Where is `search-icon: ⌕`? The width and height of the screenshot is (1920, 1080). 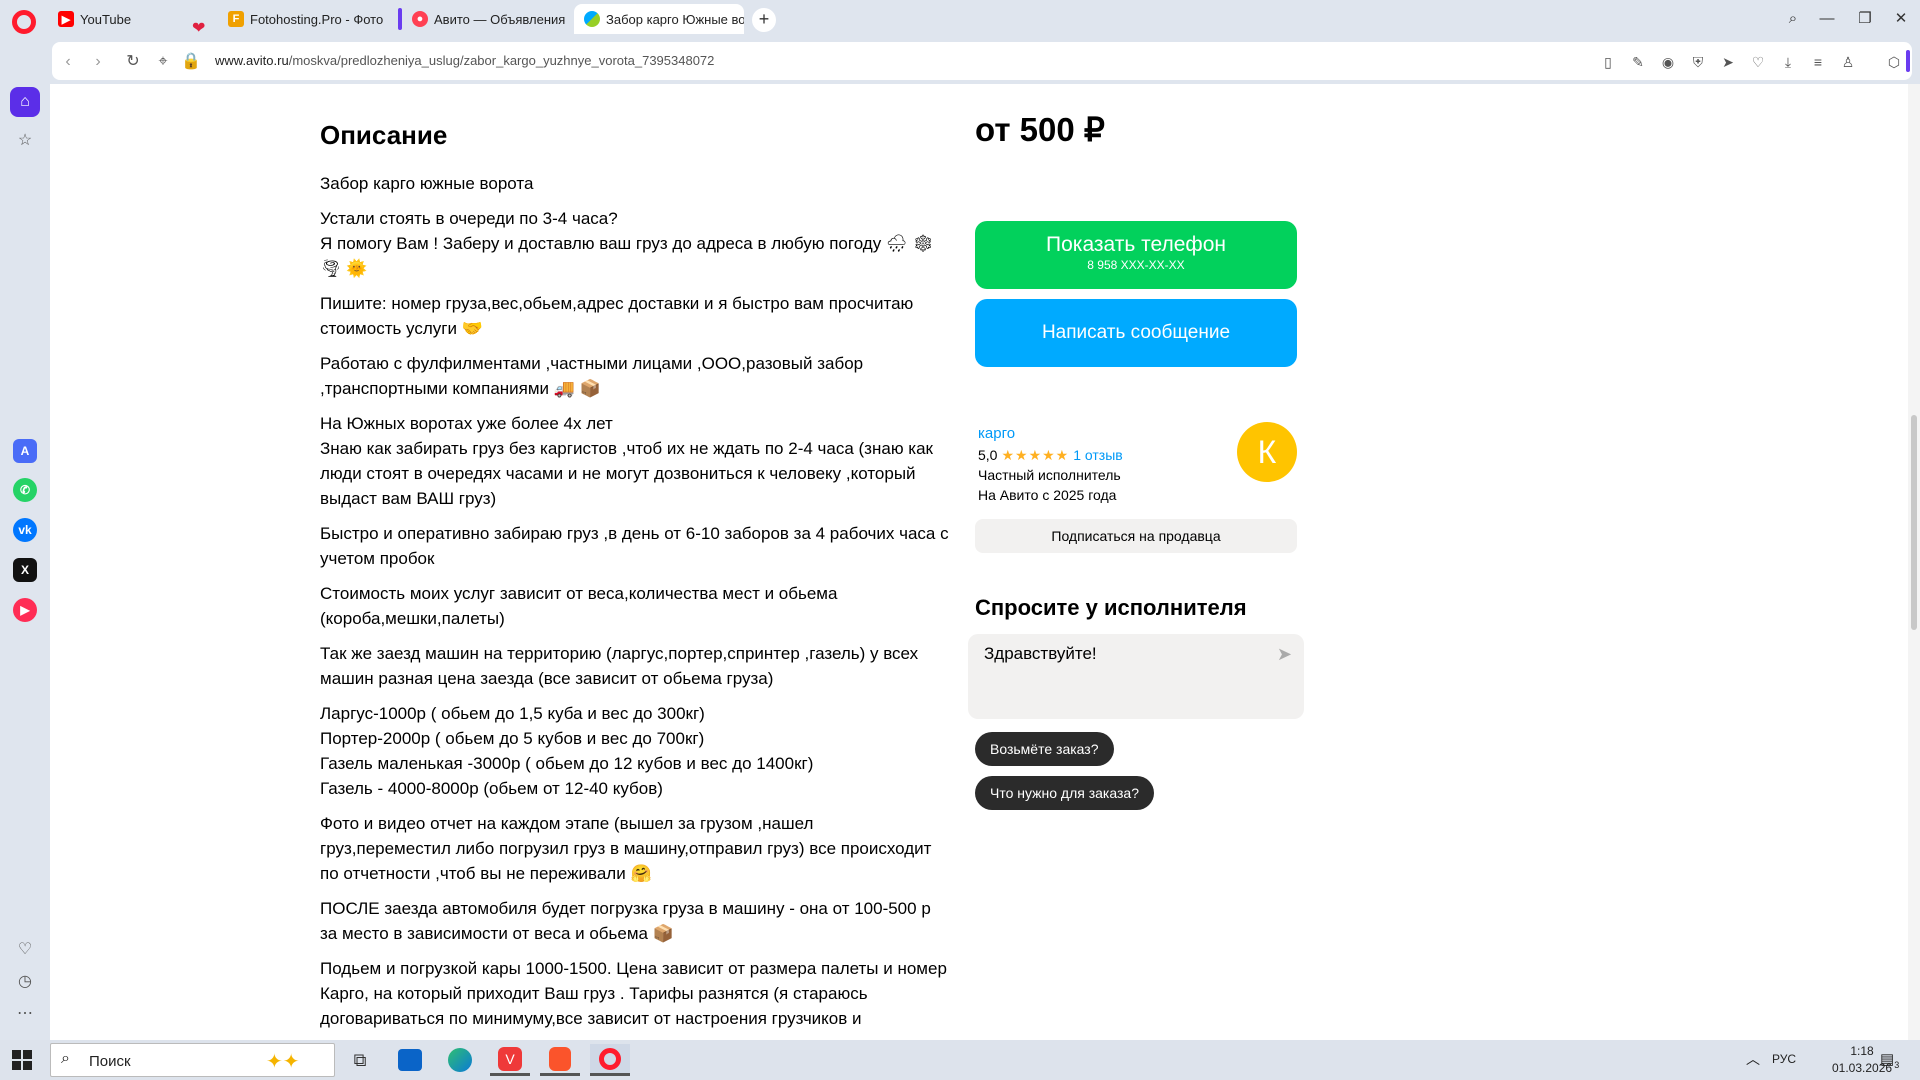
search-icon: ⌕ is located at coordinates (65, 1058).